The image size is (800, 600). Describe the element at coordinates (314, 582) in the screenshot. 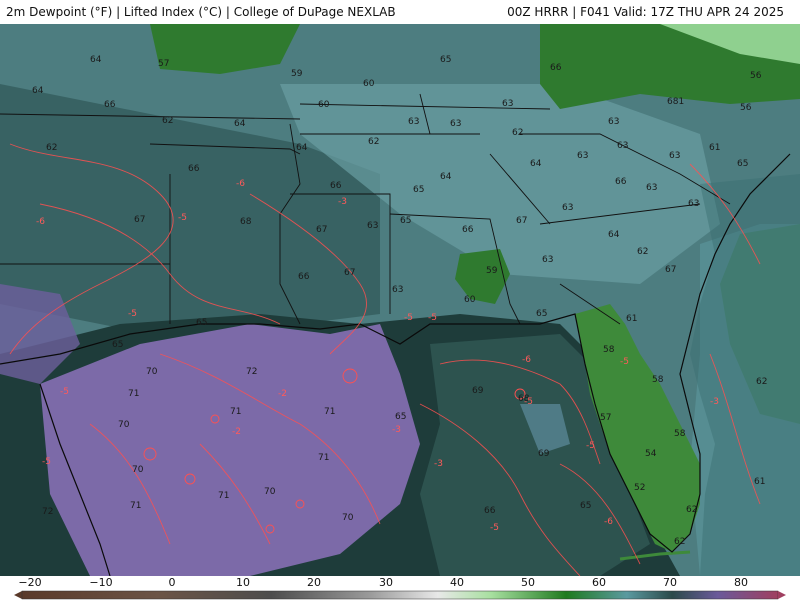

I see `colorbar-tick: 20` at that location.